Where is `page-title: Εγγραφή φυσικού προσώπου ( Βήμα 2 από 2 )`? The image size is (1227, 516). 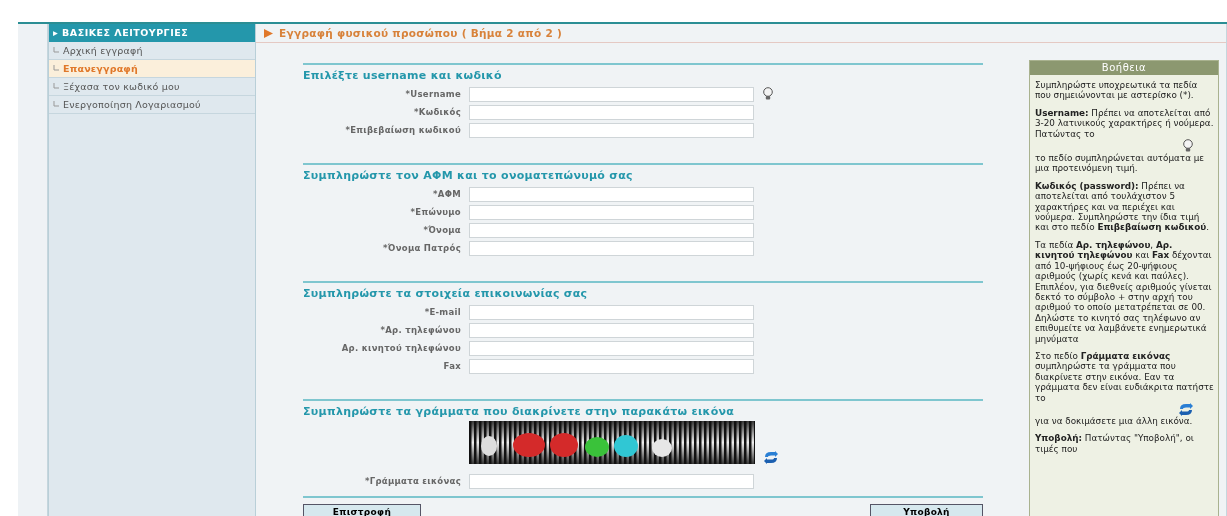 page-title: Εγγραφή φυσικού προσώπου ( Βήμα 2 από 2 ) is located at coordinates (421, 33).